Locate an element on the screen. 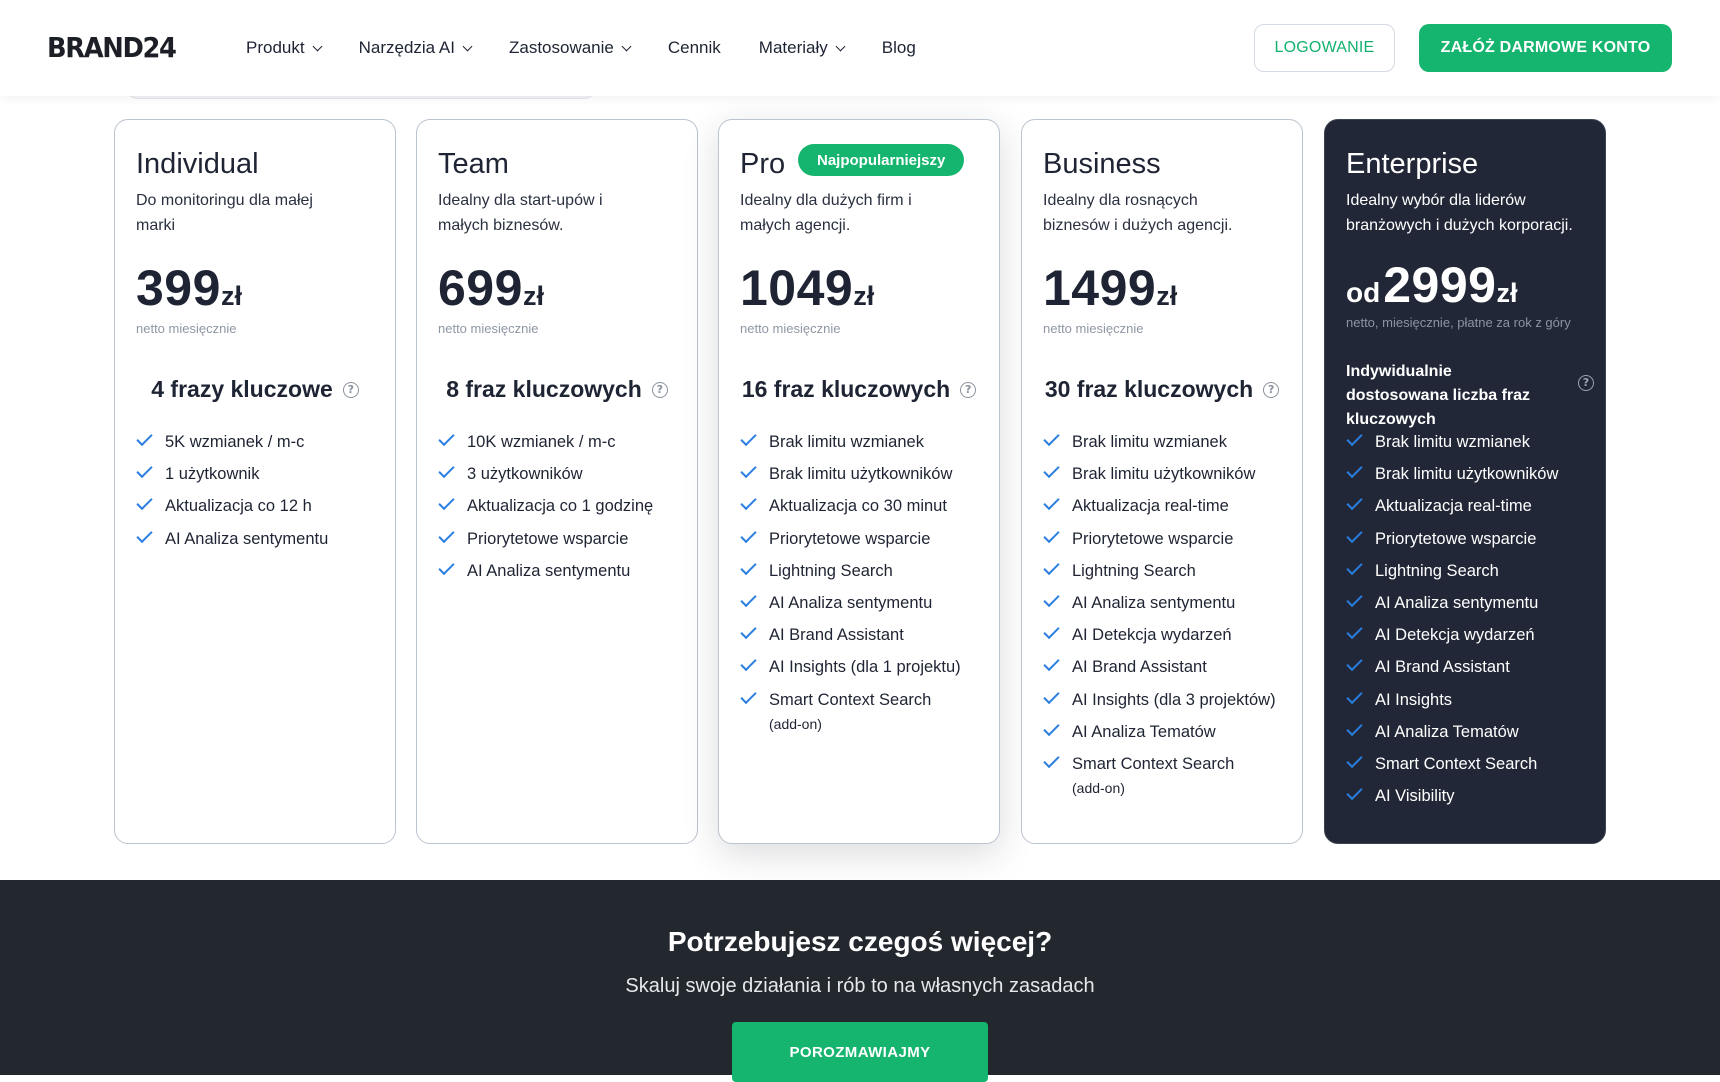 This screenshot has width=1720, height=1082. feature-item: AI Analiza Tematów is located at coordinates (1472, 730).